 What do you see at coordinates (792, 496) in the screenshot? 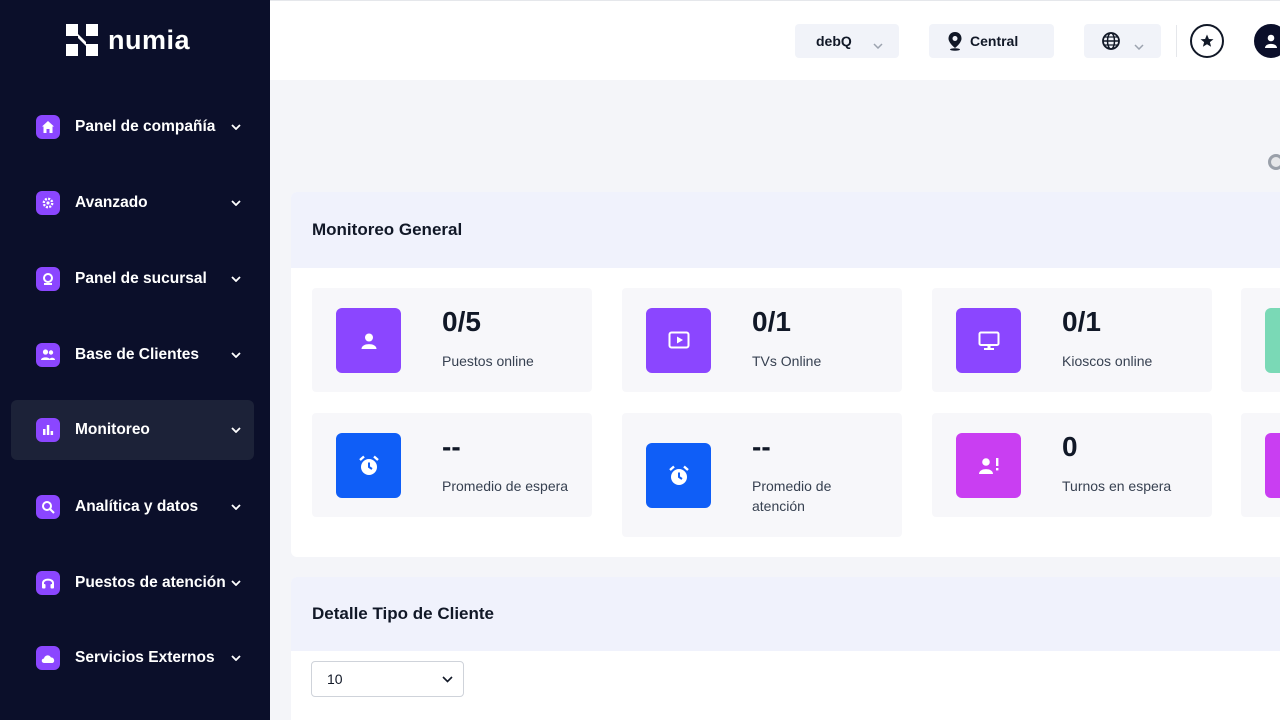
I see `stat-label: Promedio de atención` at bounding box center [792, 496].